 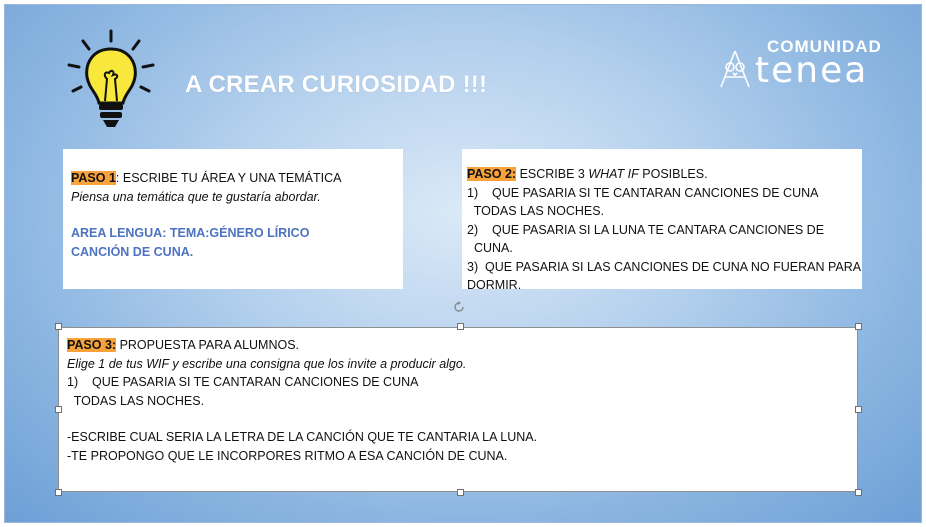 I want to click on paso2-heading: PASO 2: ESCRIBE 3 WHAT IF POSIBLES., so click(x=661, y=174).